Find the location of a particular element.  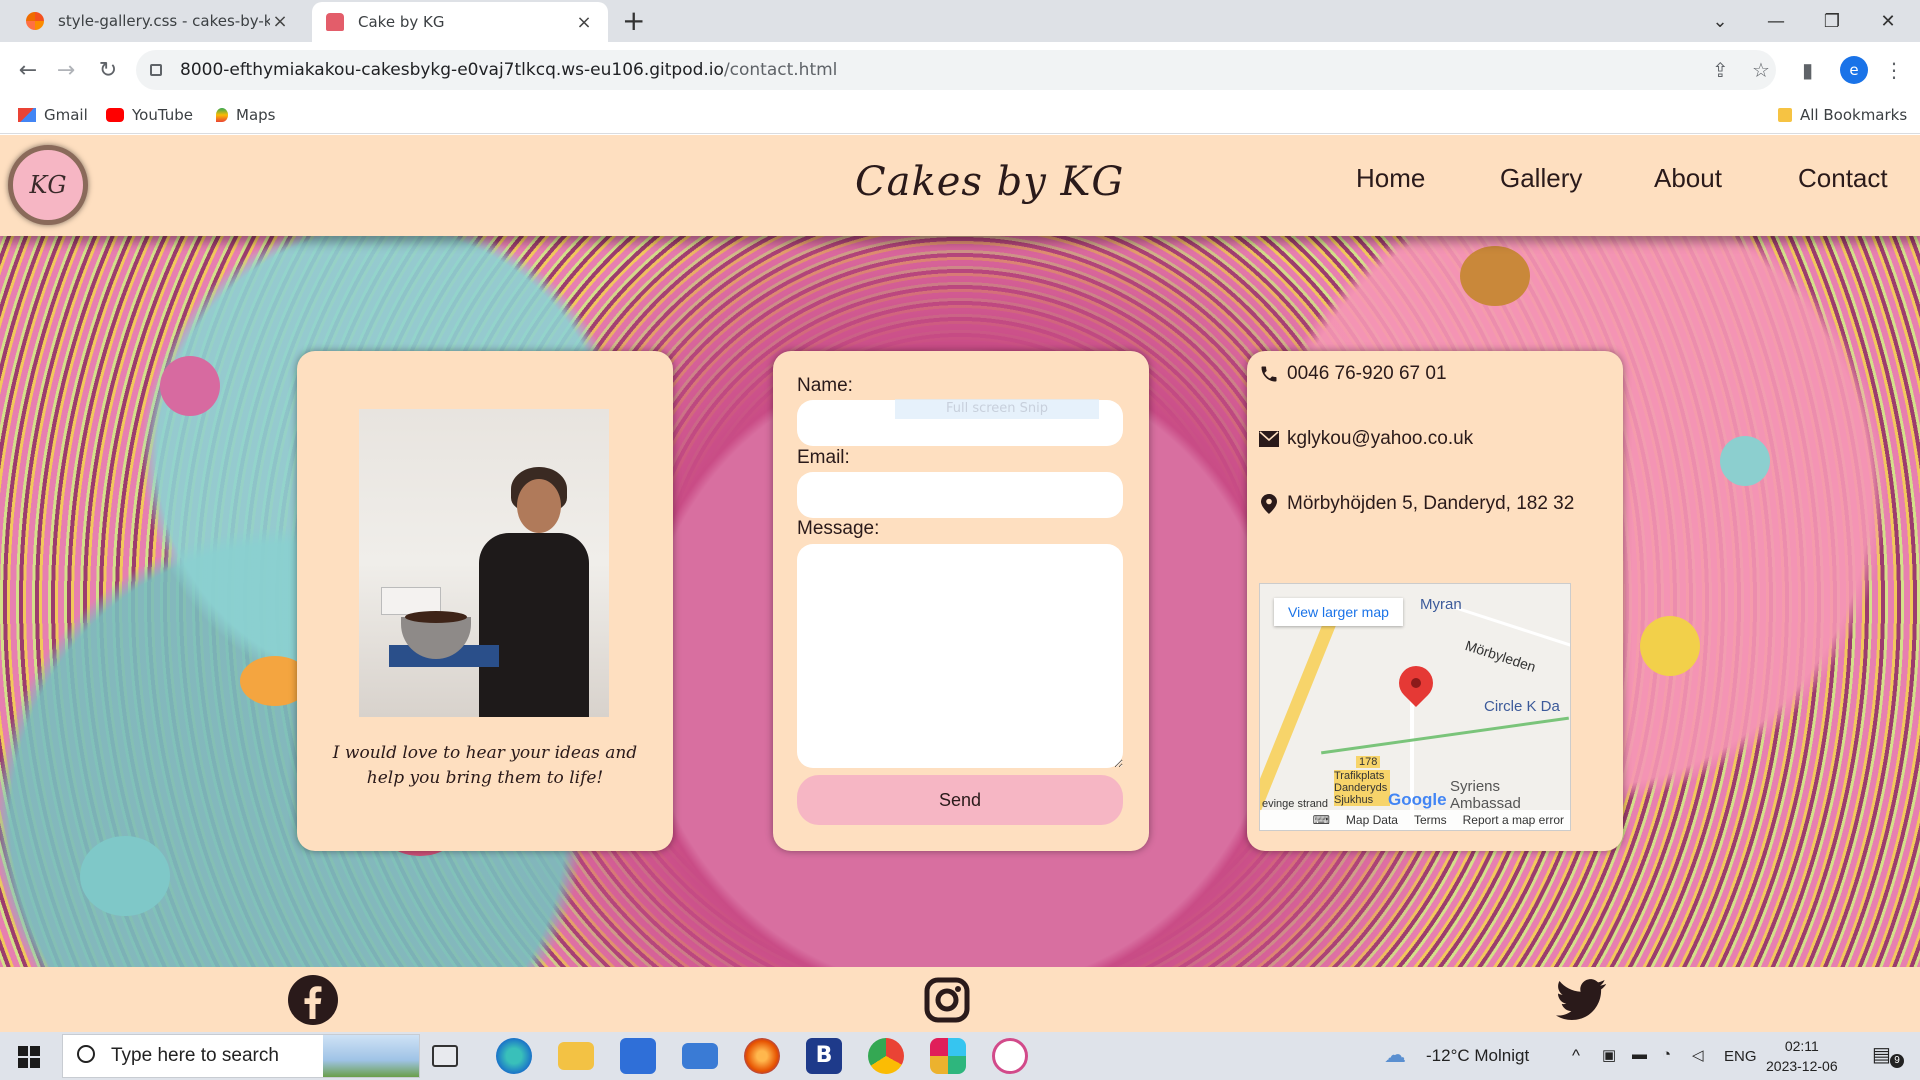

close-window-button: ✕ is located at coordinates (1888, 21).